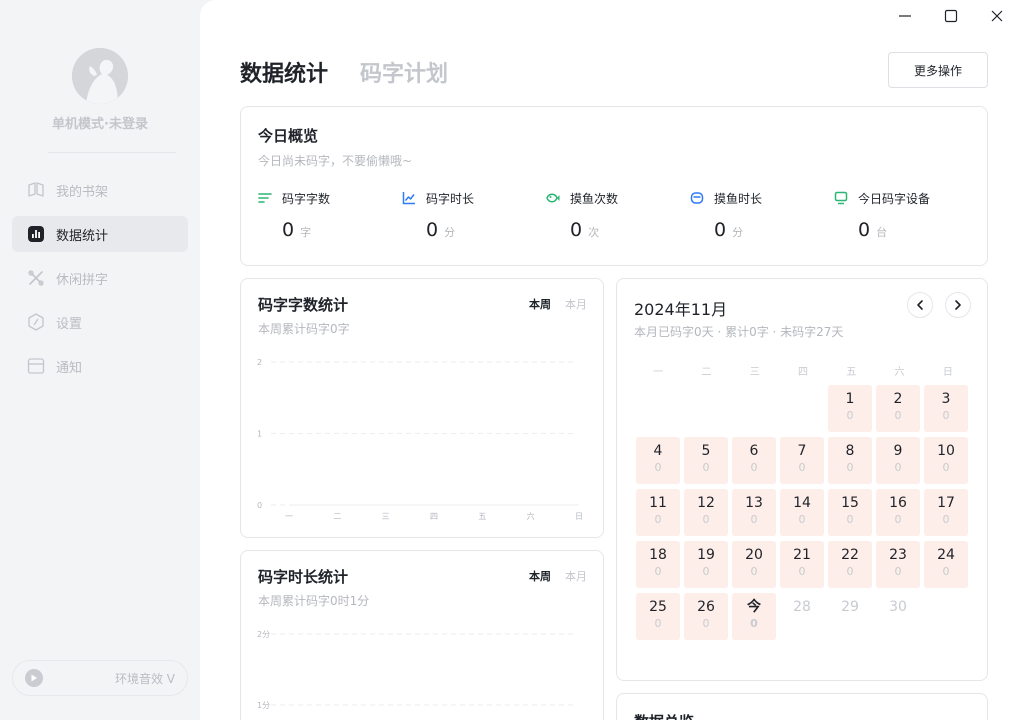 This screenshot has height=720, width=1020. Describe the element at coordinates (898, 512) in the screenshot. I see `calendar-day: 16 0` at that location.